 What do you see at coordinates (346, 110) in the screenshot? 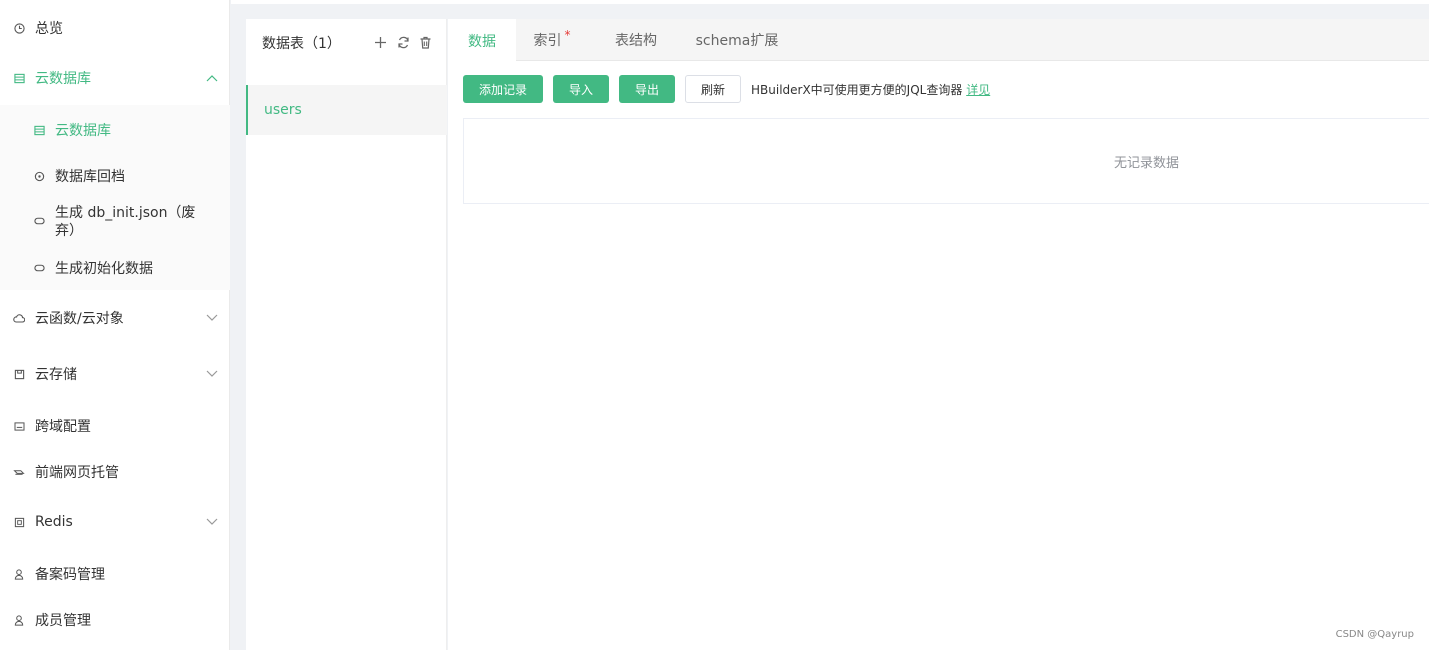
I see `table-row-users: users` at bounding box center [346, 110].